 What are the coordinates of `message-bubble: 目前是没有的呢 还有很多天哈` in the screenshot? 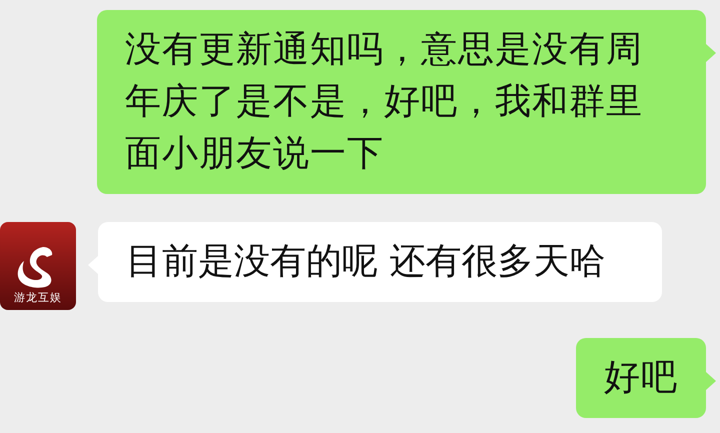 It's located at (380, 262).